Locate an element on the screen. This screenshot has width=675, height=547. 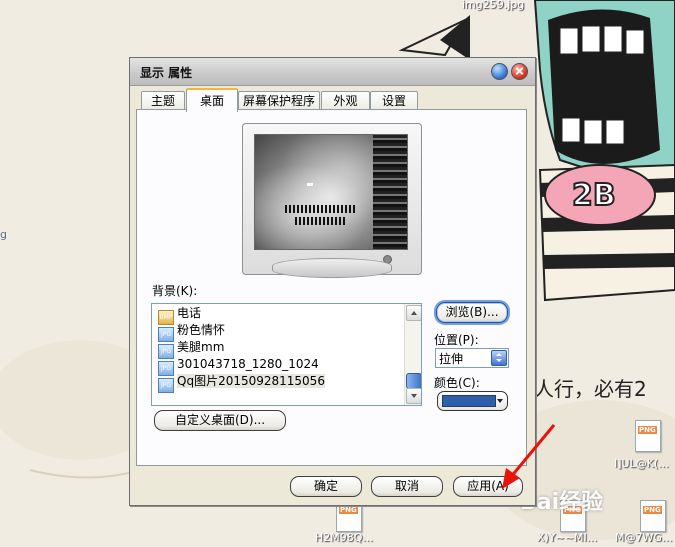
red-arrow-annotation is located at coordinates (529, 456).